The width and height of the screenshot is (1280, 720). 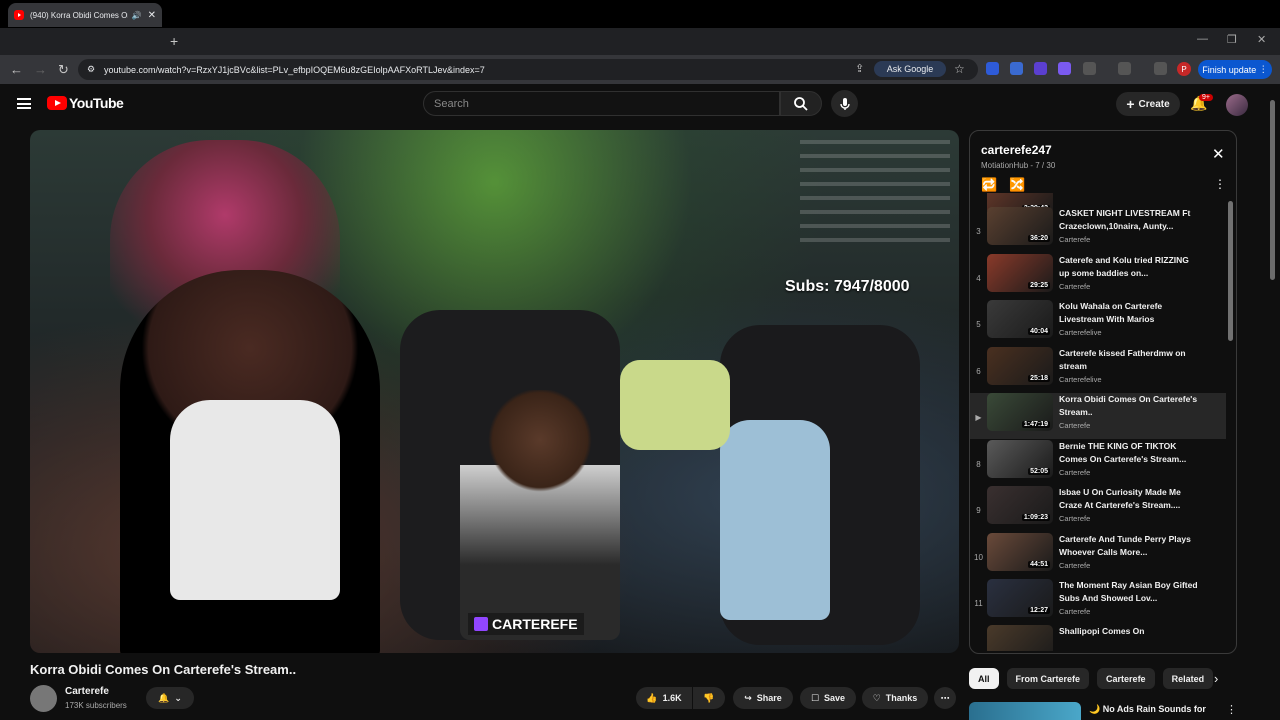 What do you see at coordinates (1148, 104) in the screenshot?
I see `create-button: + Create` at bounding box center [1148, 104].